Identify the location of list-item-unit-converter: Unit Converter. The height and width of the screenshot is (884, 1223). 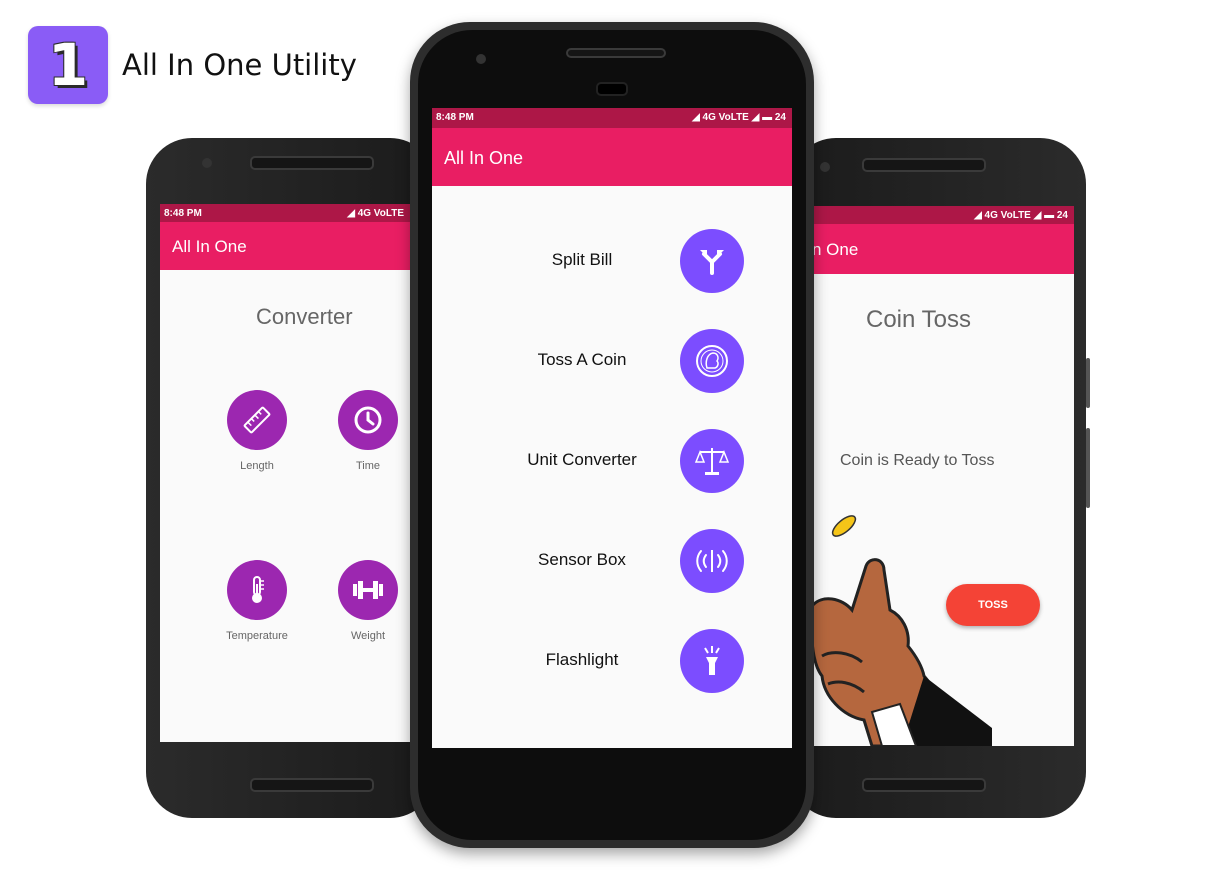
(612, 461).